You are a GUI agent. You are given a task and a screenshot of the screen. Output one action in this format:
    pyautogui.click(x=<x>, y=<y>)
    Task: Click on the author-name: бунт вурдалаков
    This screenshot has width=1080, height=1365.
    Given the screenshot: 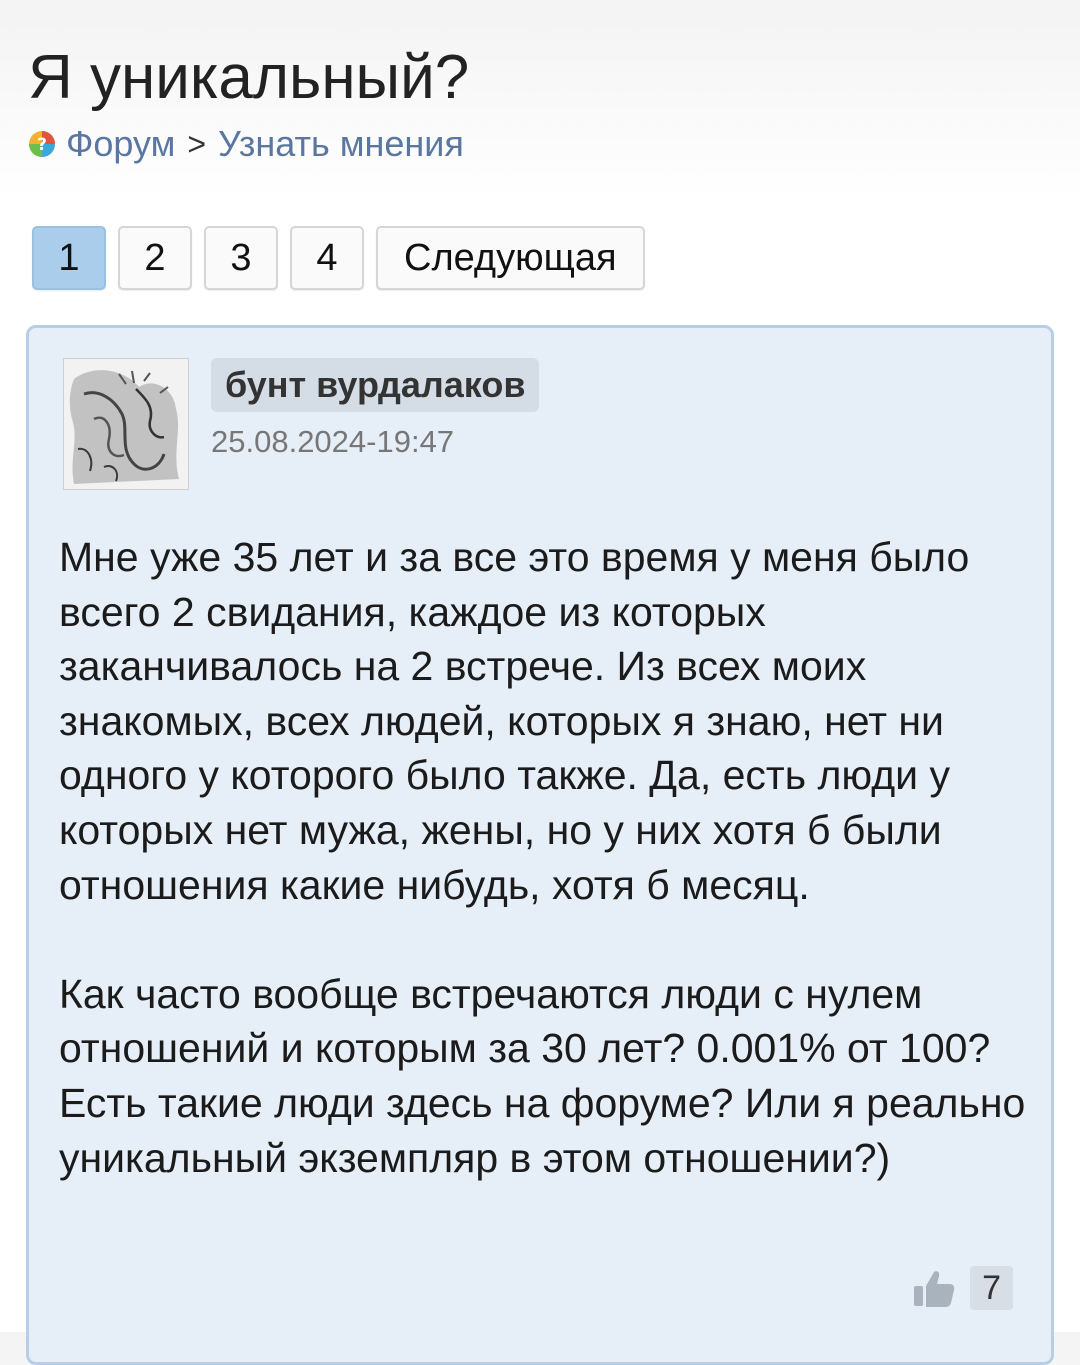 What is the action you would take?
    pyautogui.click(x=375, y=385)
    